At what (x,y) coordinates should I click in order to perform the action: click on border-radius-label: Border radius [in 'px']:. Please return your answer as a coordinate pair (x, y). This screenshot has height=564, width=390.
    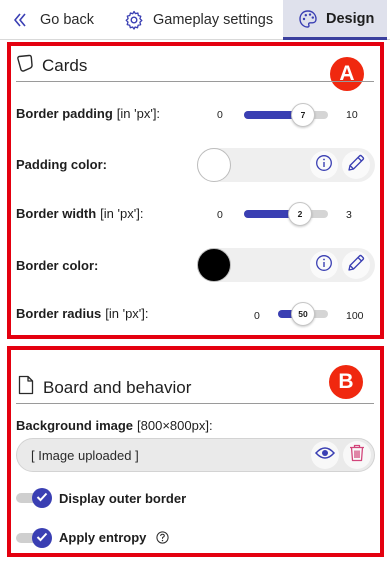
    Looking at the image, I should click on (82, 313).